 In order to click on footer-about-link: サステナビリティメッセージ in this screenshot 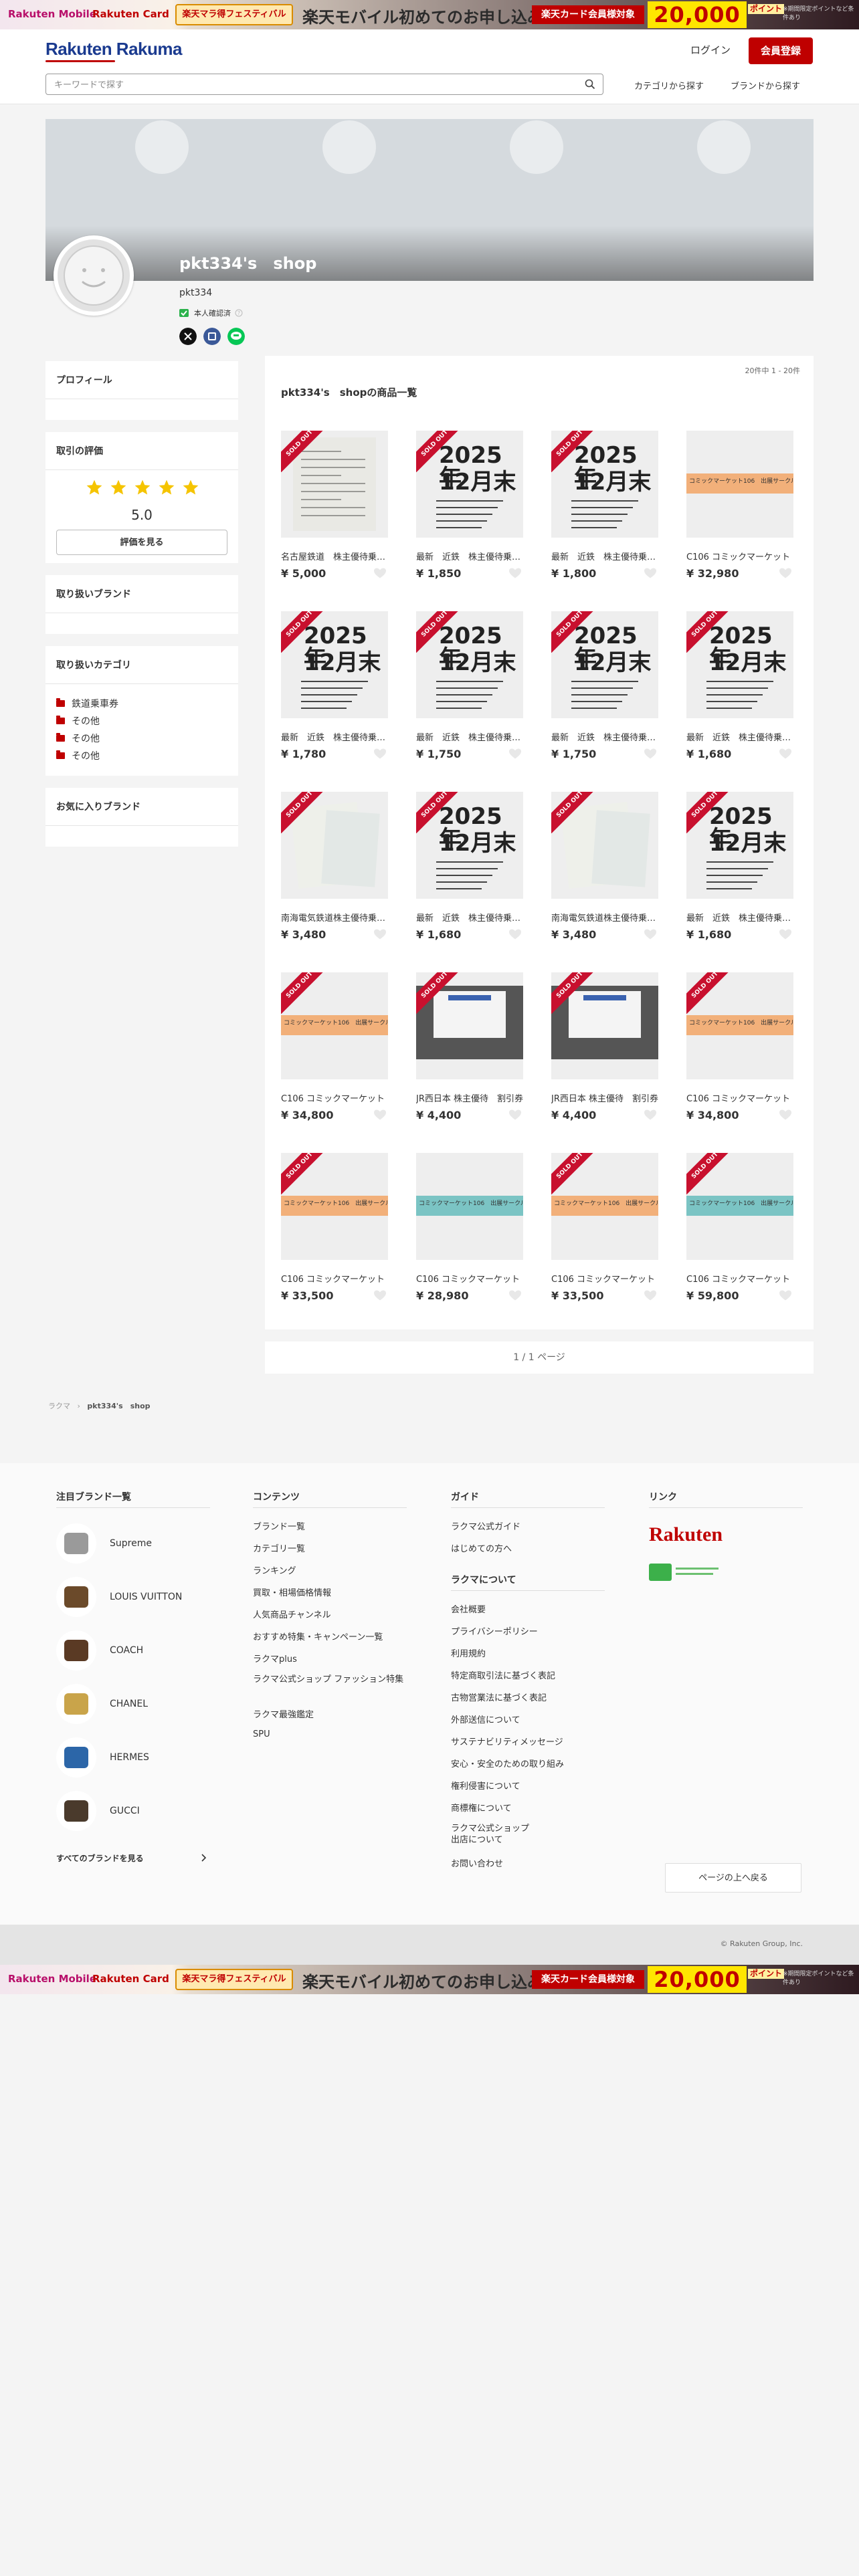, I will do `click(507, 1741)`.